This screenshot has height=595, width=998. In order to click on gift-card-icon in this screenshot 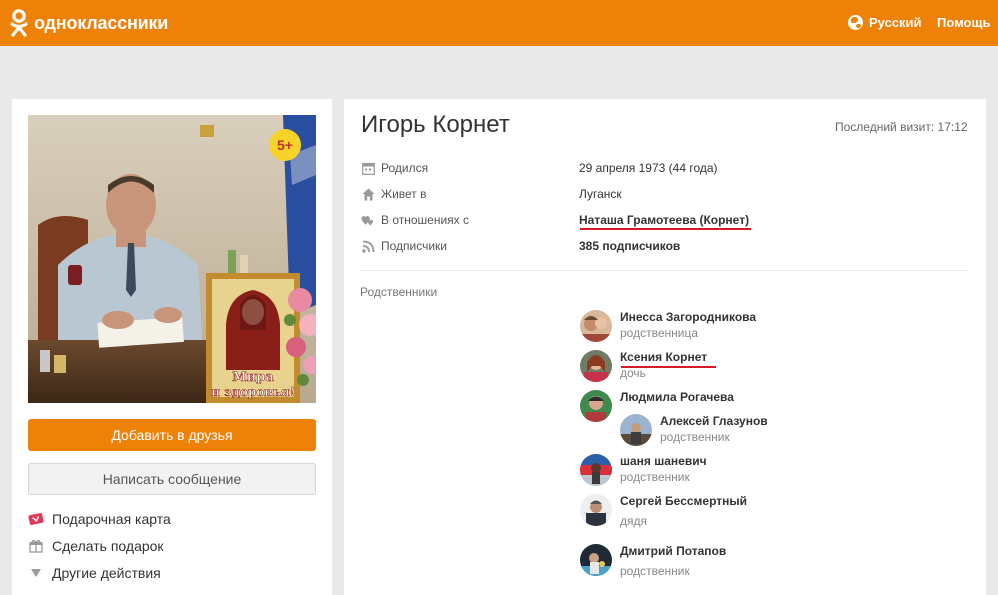, I will do `click(36, 519)`.